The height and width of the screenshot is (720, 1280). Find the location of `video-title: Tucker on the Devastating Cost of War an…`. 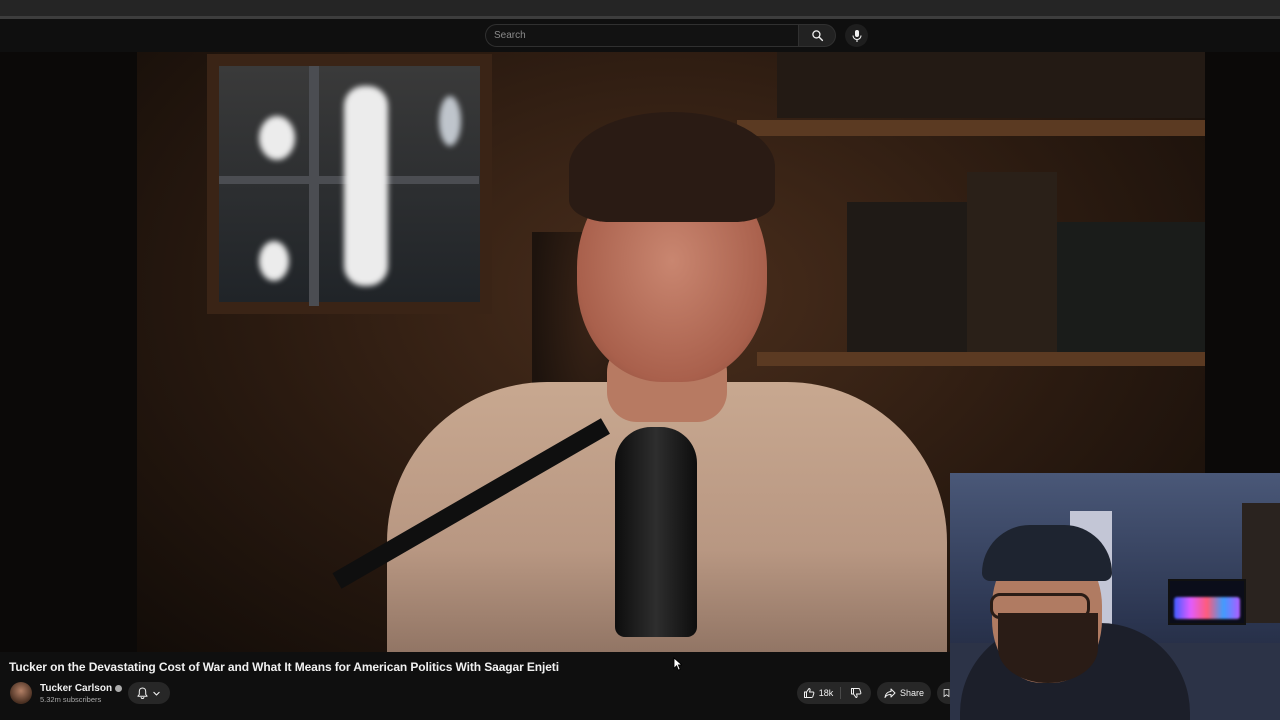

video-title: Tucker on the Devastating Cost of War an… is located at coordinates (284, 667).